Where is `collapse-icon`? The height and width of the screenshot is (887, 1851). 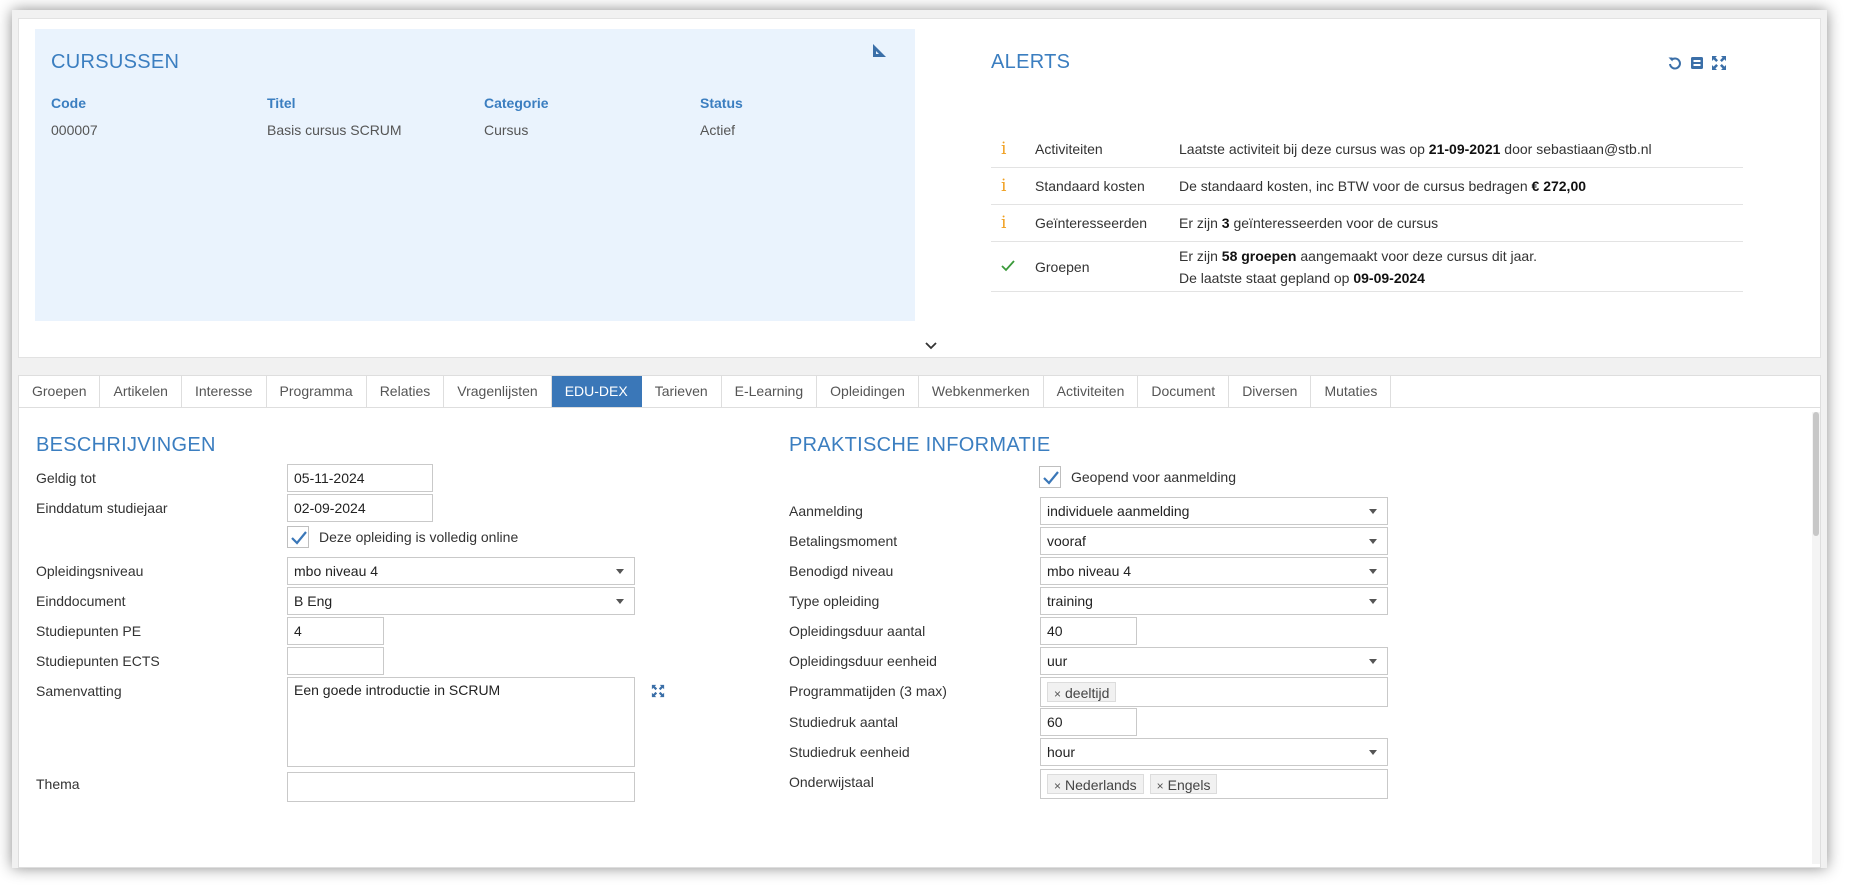
collapse-icon is located at coordinates (1697, 63).